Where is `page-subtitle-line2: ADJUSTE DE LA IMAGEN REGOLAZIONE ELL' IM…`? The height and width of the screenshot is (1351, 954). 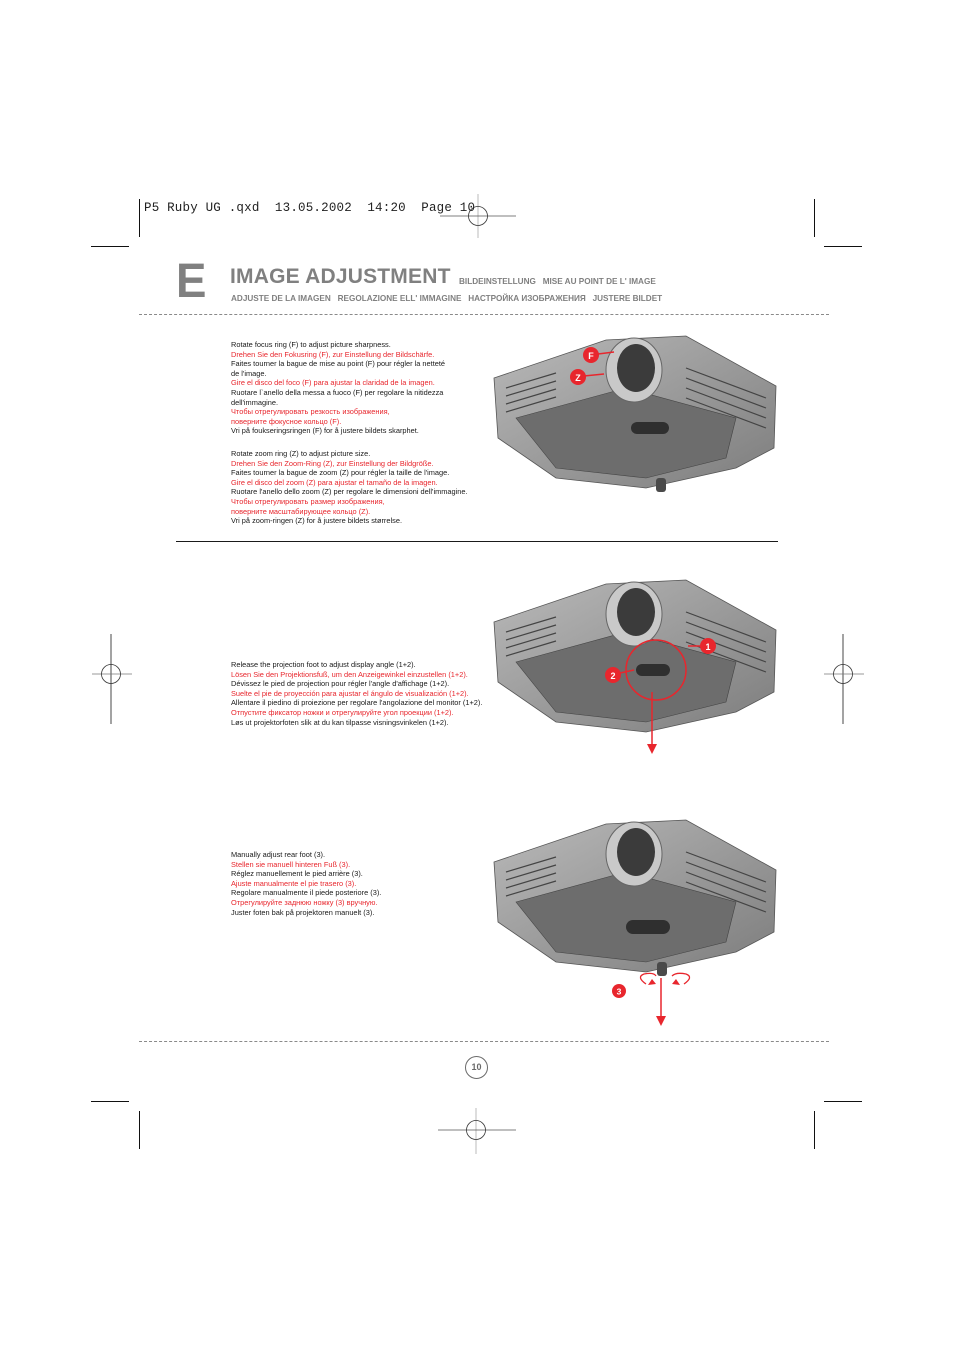 page-subtitle-line2: ADJUSTE DE LA IMAGEN REGOLAZIONE ELL' IM… is located at coordinates (447, 298).